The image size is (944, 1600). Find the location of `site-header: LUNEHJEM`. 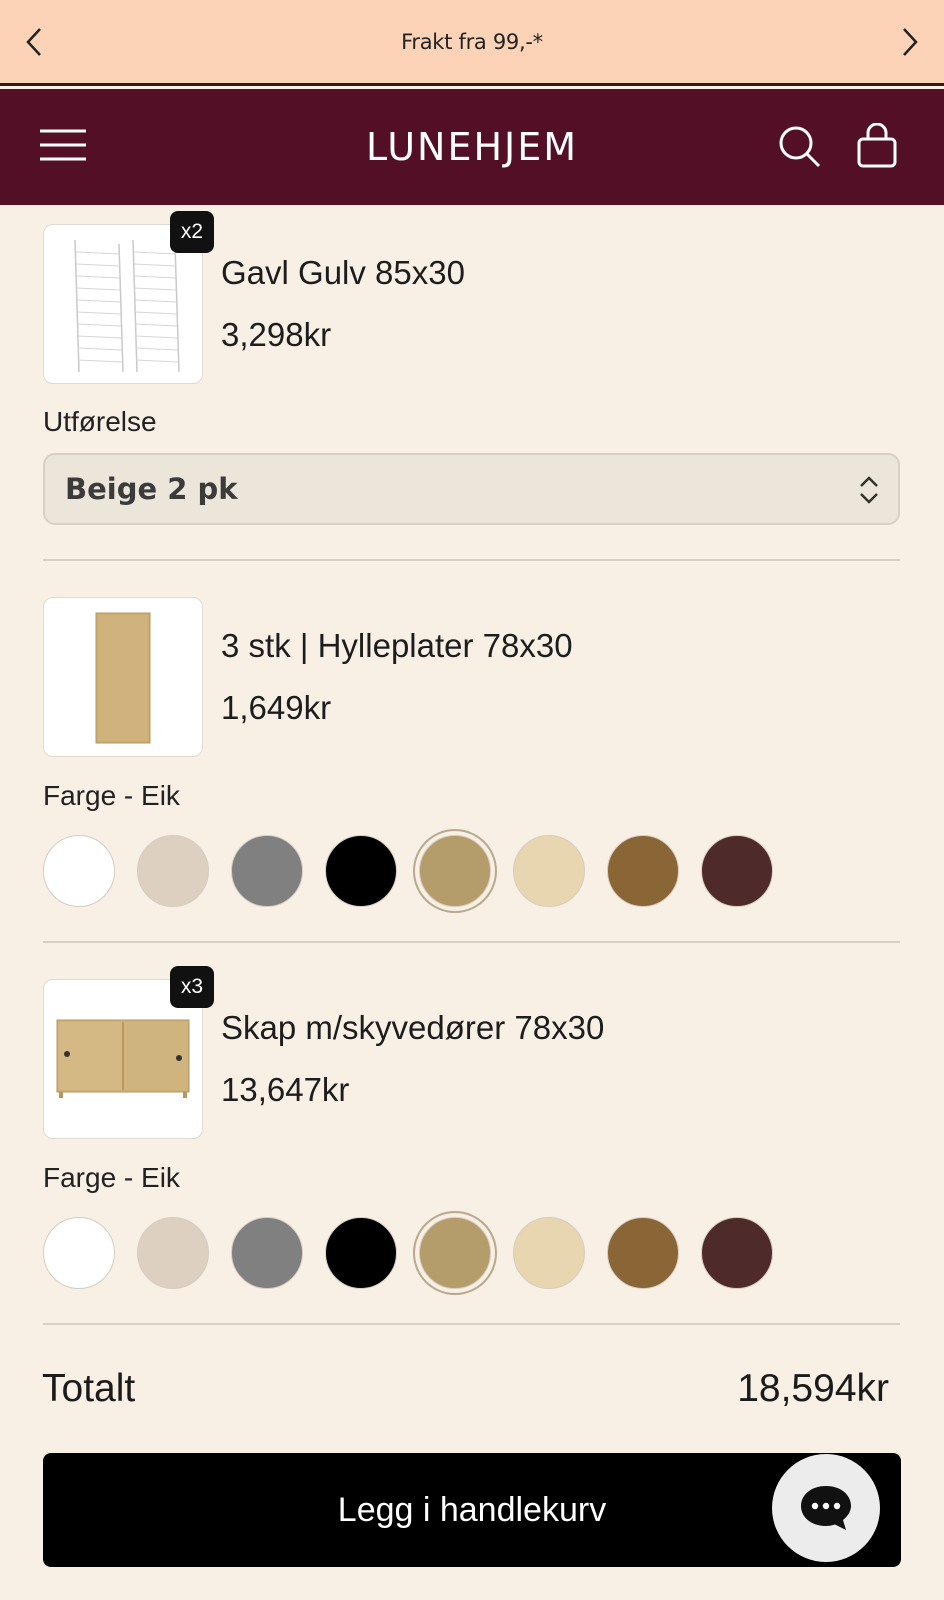

site-header: LUNEHJEM is located at coordinates (472, 147).